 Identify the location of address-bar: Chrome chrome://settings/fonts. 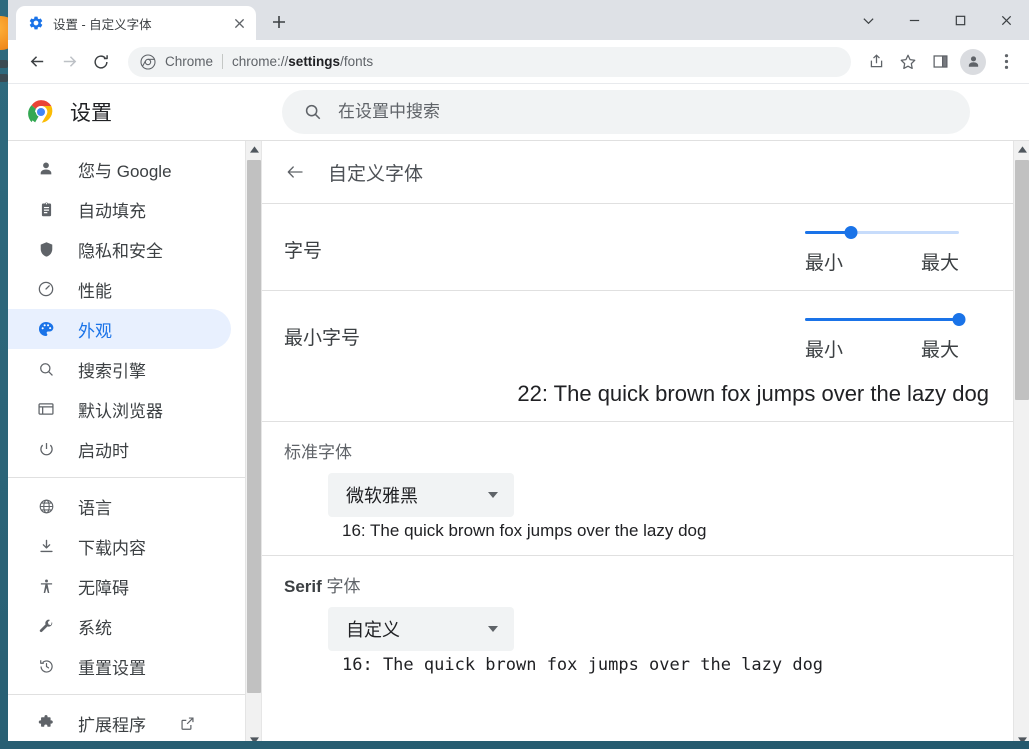
(489, 61).